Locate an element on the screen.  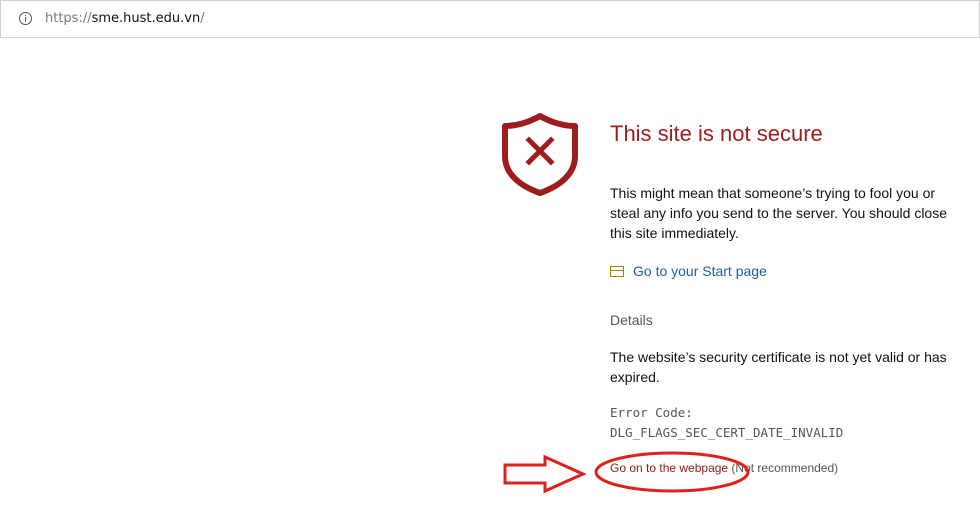
page-title: This site is not secure is located at coordinates (716, 133).